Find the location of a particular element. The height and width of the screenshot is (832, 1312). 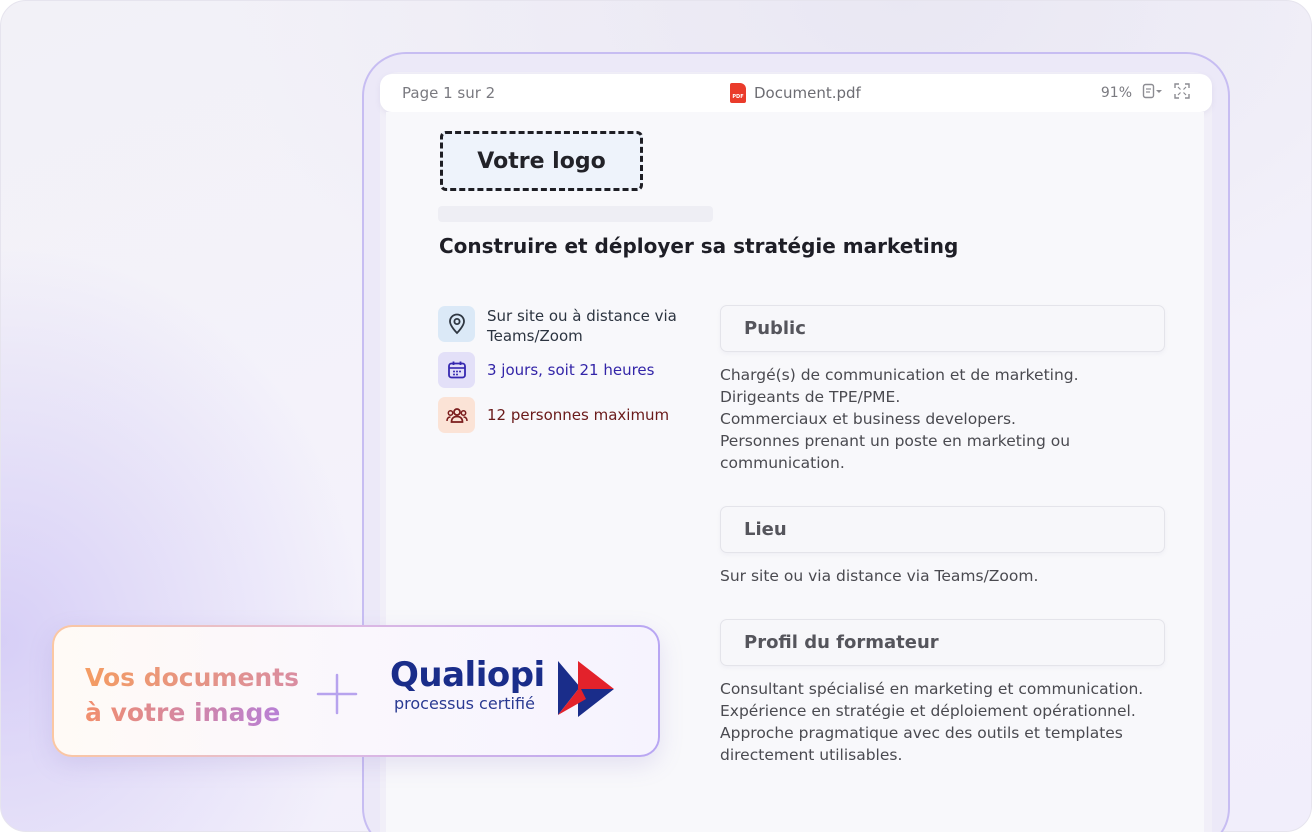

people-group-icon is located at coordinates (456, 415).